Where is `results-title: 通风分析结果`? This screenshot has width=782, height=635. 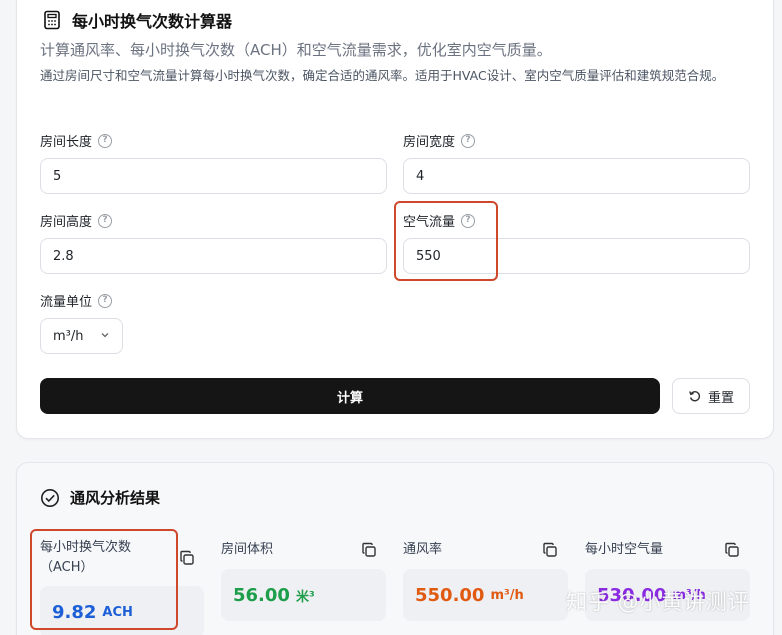 results-title: 通风分析结果 is located at coordinates (115, 498).